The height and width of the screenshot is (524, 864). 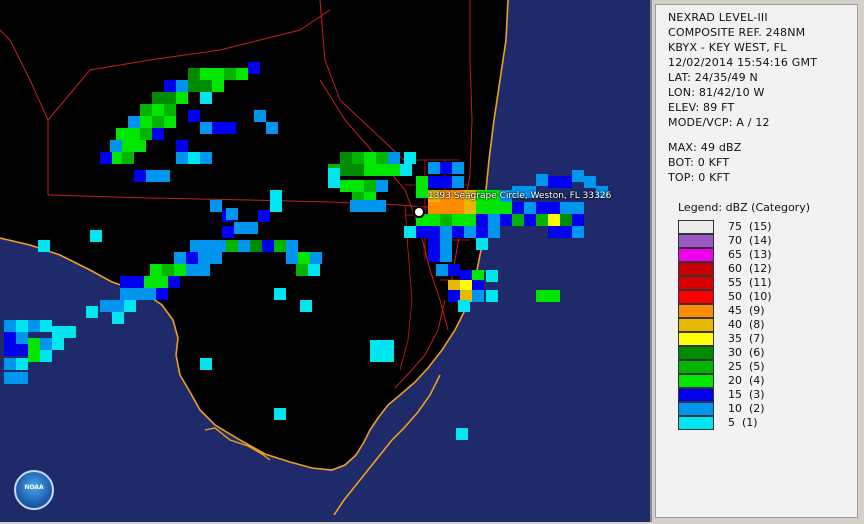 What do you see at coordinates (699, 177) in the screenshot?
I see `top-label: TOP: 0 KFT` at bounding box center [699, 177].